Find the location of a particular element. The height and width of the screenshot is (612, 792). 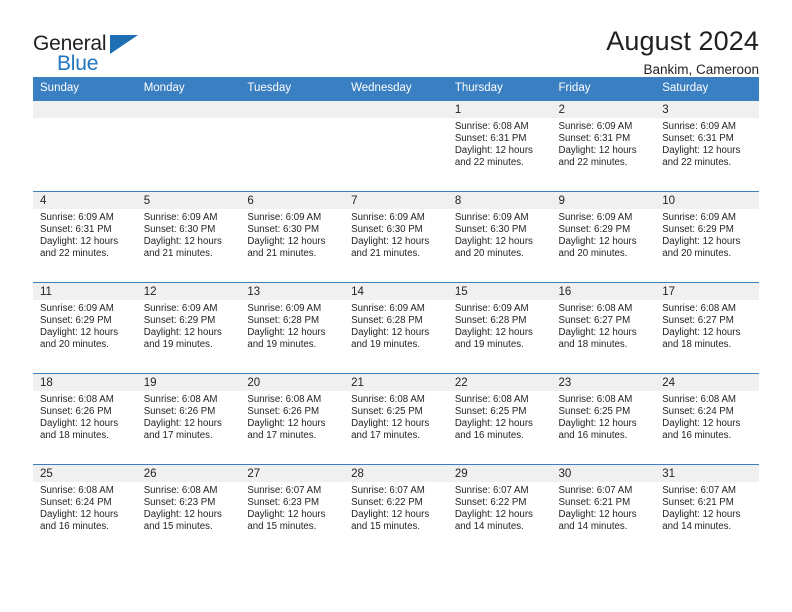

sunrise-text: Sunrise: 6:07 AM is located at coordinates (388, 490).